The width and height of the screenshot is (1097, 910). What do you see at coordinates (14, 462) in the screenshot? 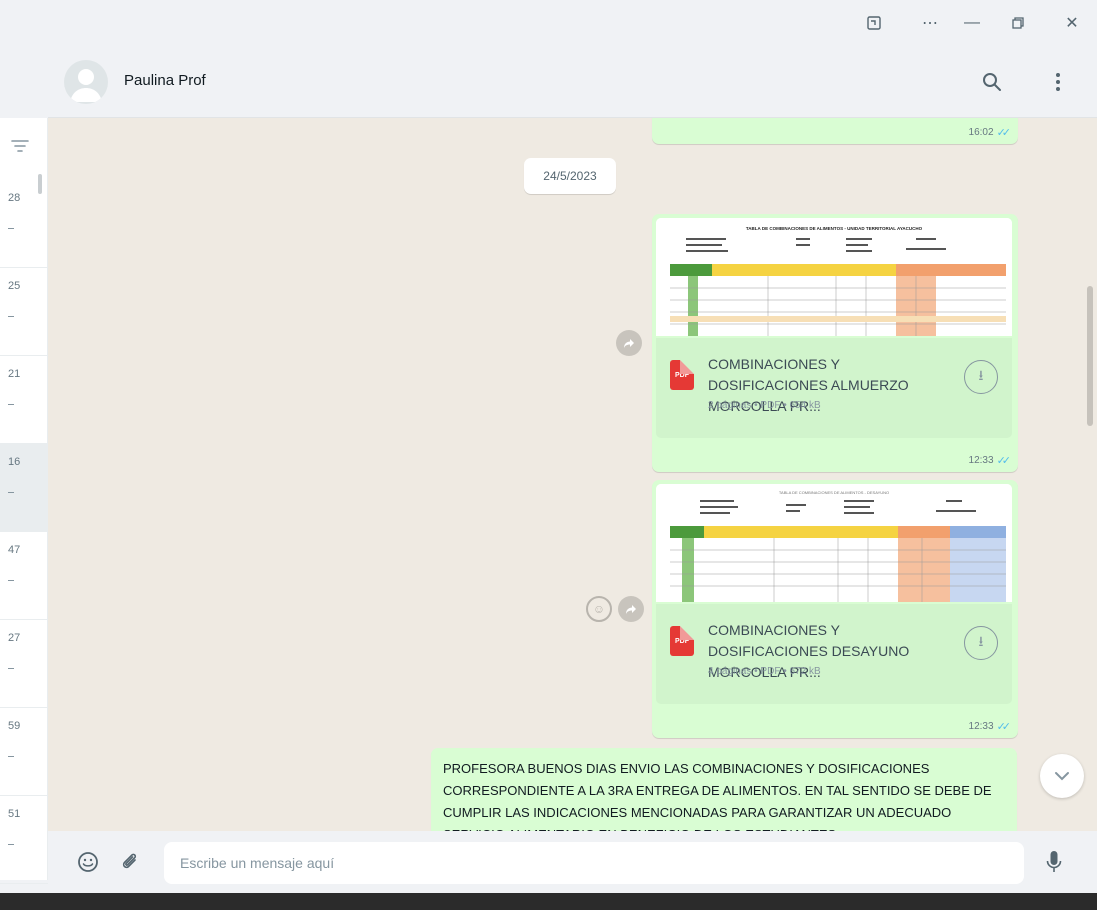
I see `chat-list-time: 16` at bounding box center [14, 462].